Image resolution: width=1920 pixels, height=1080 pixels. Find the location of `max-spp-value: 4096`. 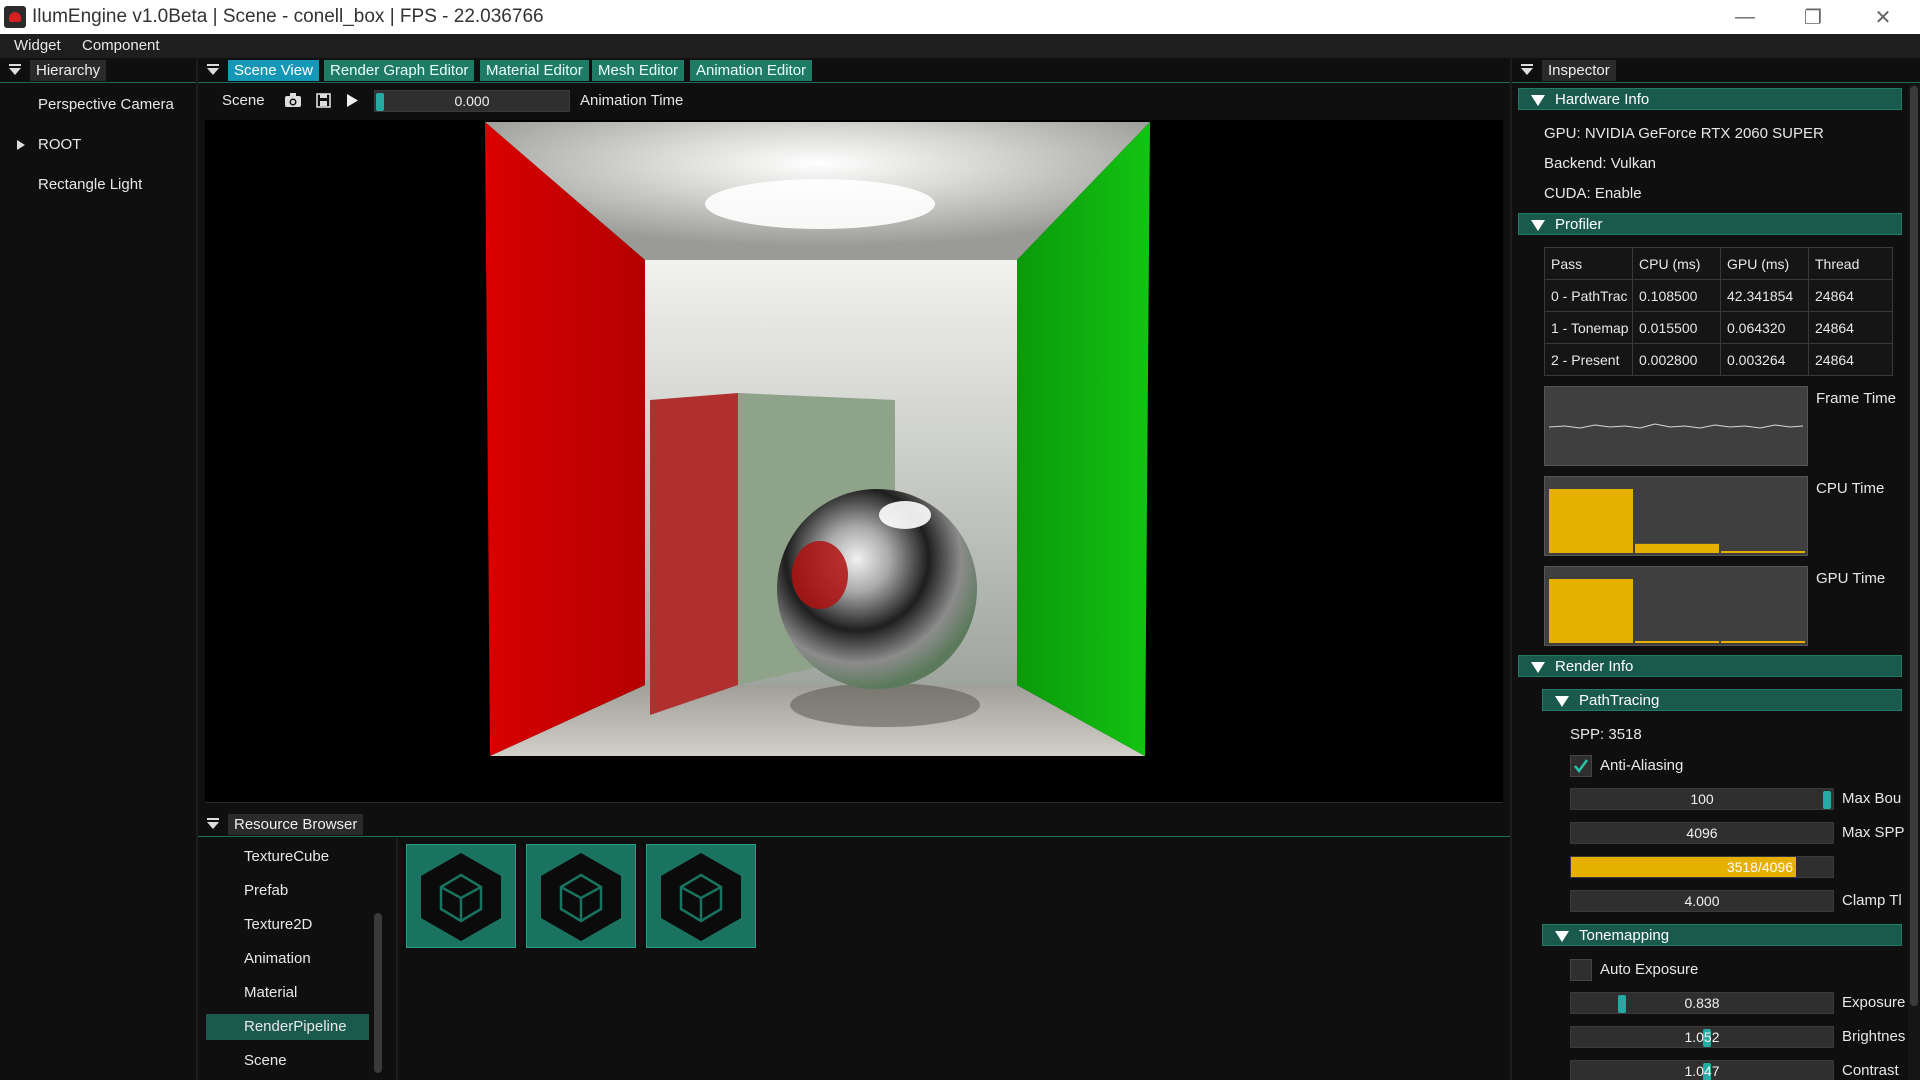

max-spp-value: 4096 is located at coordinates (1702, 833).